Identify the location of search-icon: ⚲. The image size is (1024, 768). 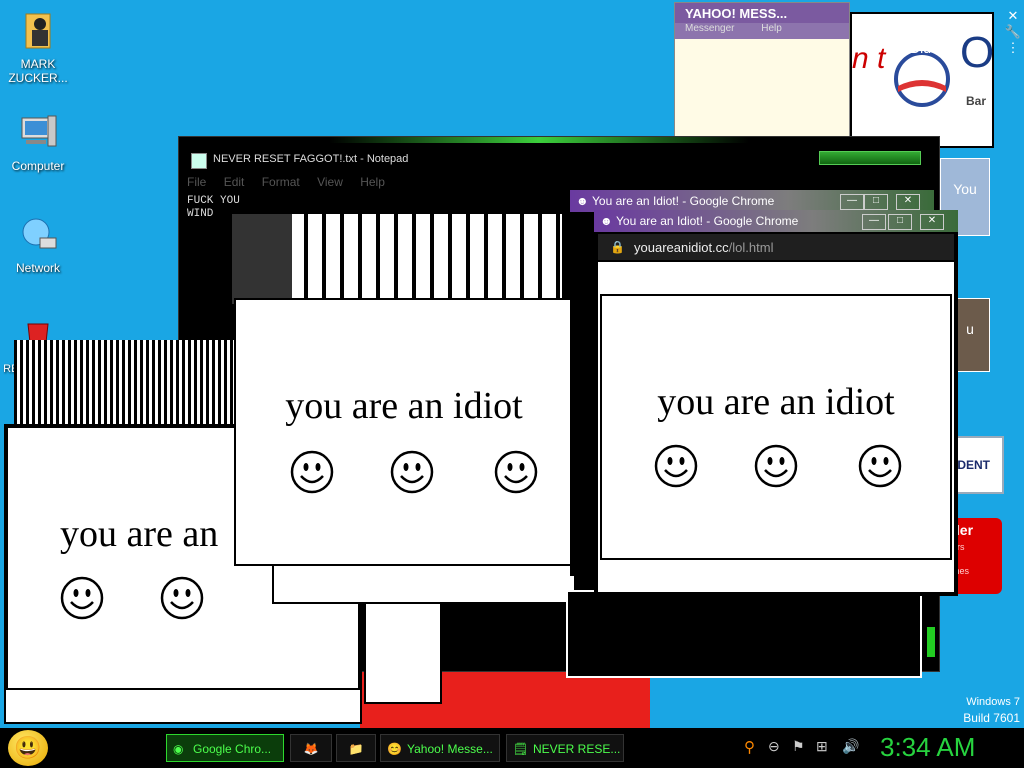
(749, 747).